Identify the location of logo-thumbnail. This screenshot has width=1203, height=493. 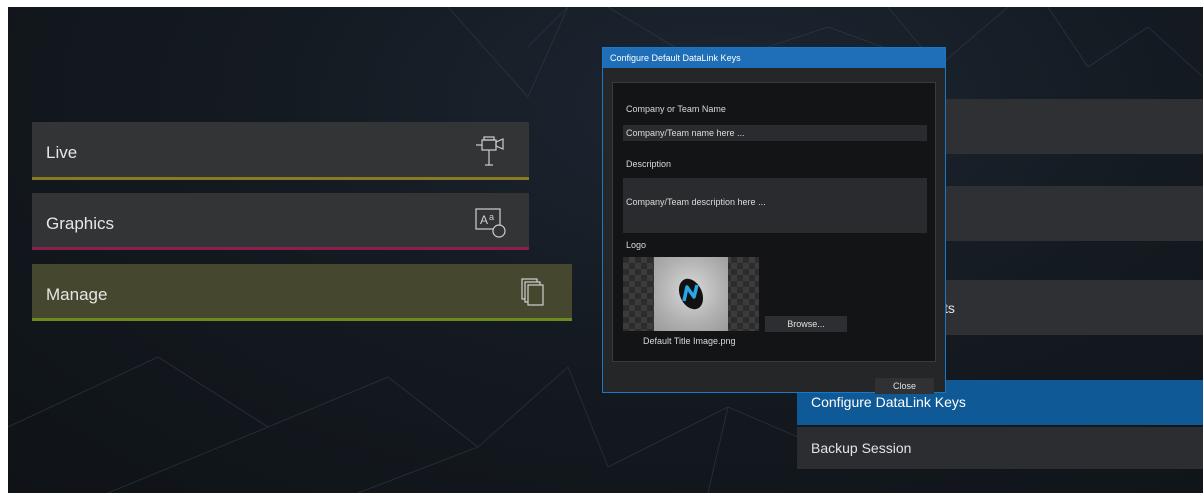
(691, 294).